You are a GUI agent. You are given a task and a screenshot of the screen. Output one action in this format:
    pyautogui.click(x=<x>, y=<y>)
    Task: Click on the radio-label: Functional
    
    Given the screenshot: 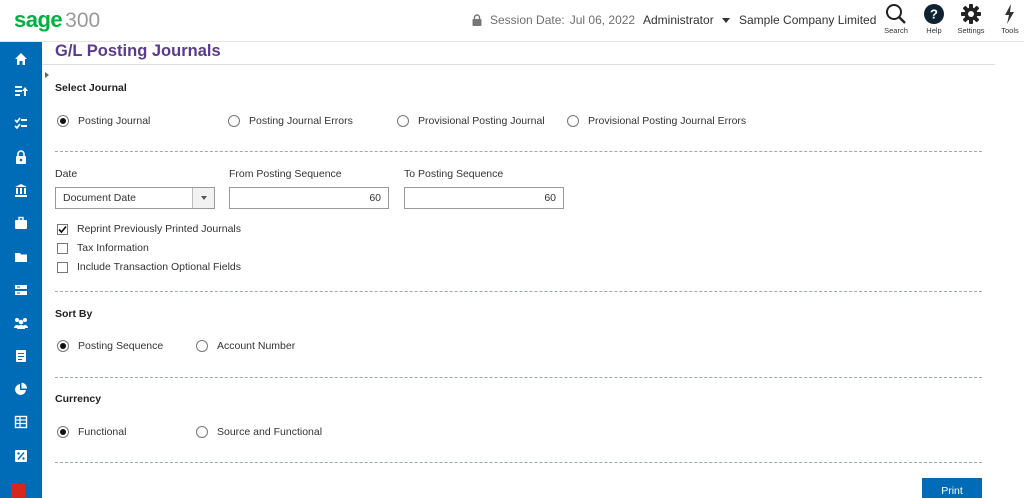 What is the action you would take?
    pyautogui.click(x=102, y=432)
    